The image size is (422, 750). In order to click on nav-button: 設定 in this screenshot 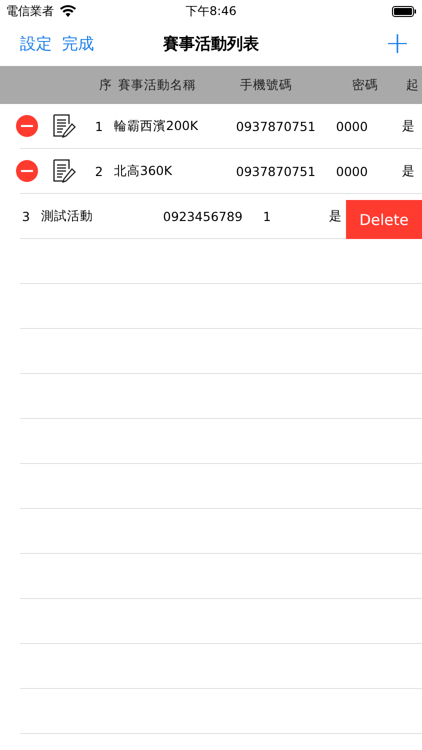, I will do `click(36, 44)`.